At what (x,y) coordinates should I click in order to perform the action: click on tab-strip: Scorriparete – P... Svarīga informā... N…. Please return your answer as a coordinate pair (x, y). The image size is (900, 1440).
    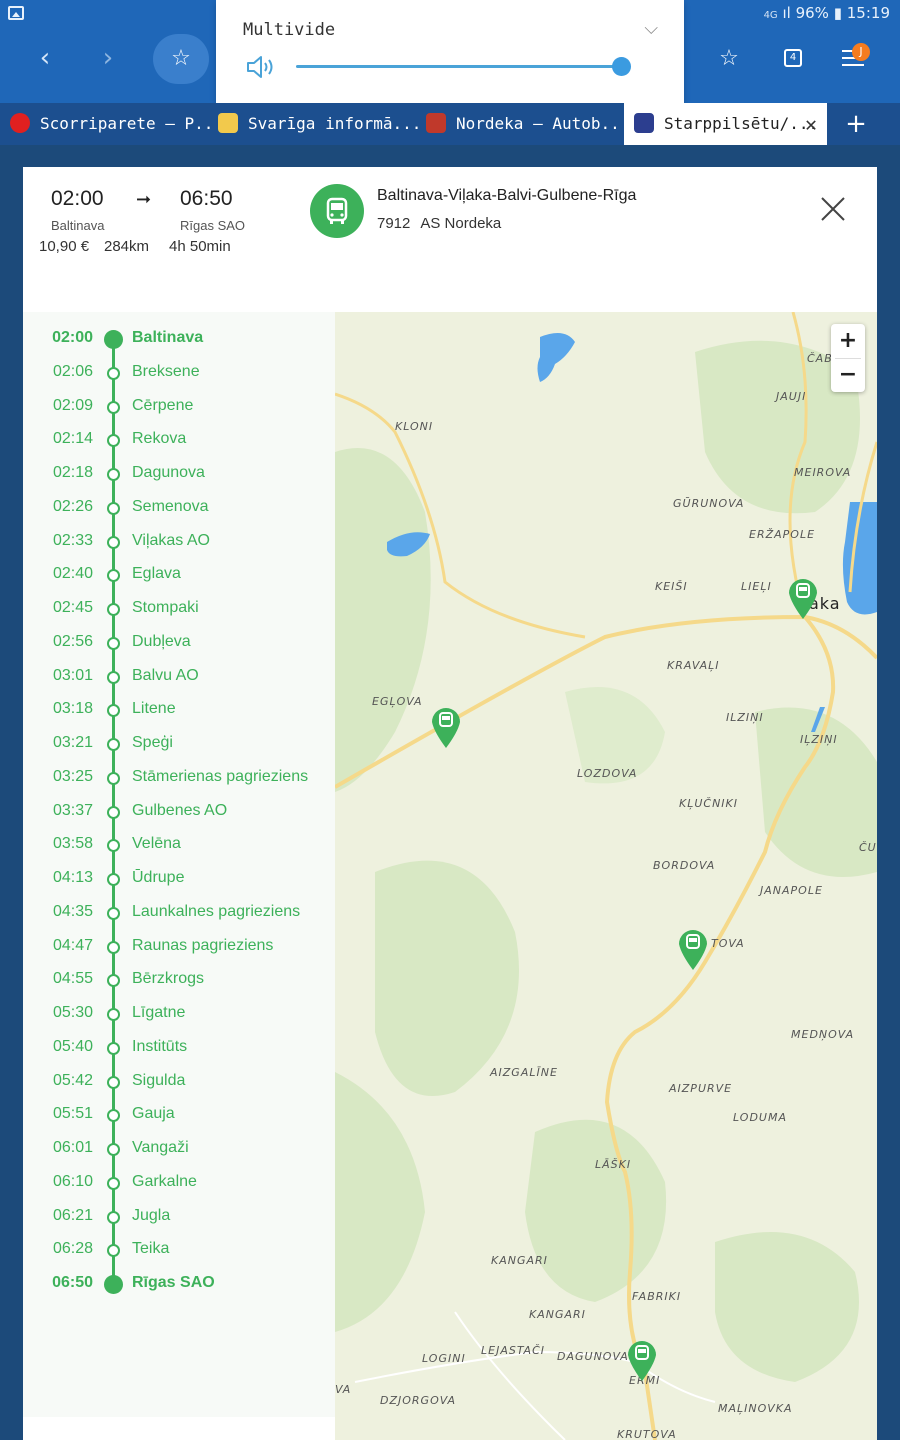
    Looking at the image, I should click on (450, 124).